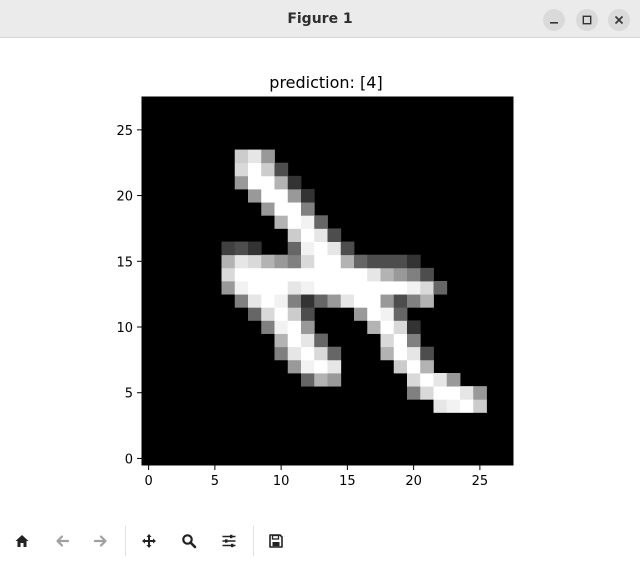 The width and height of the screenshot is (640, 561). What do you see at coordinates (281, 481) in the screenshot?
I see `x-tick-label: 10` at bounding box center [281, 481].